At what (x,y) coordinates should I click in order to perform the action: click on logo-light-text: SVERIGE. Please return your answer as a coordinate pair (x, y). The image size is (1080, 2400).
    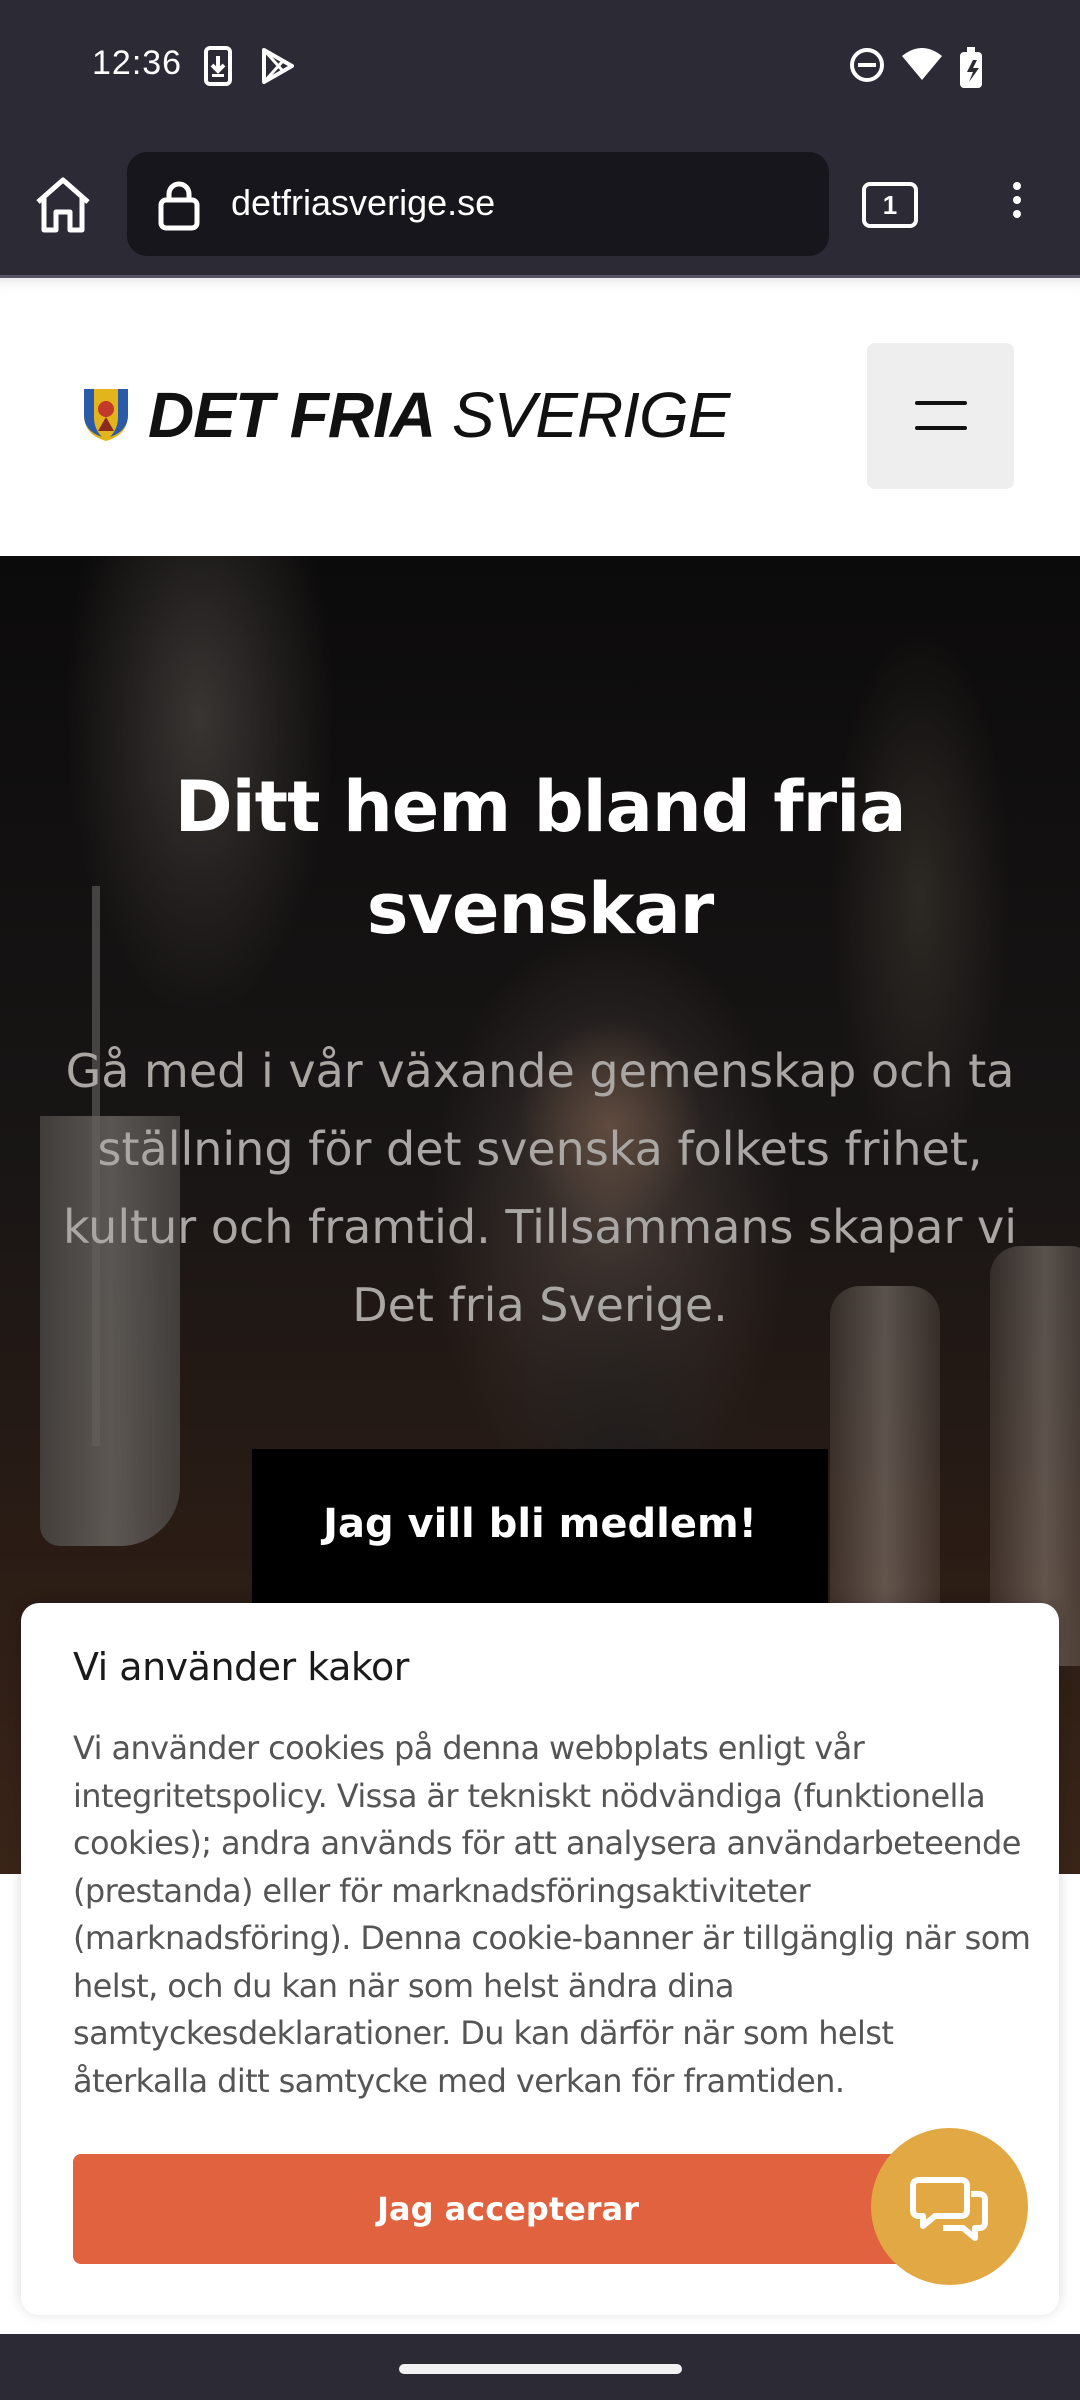
    Looking at the image, I should click on (591, 415).